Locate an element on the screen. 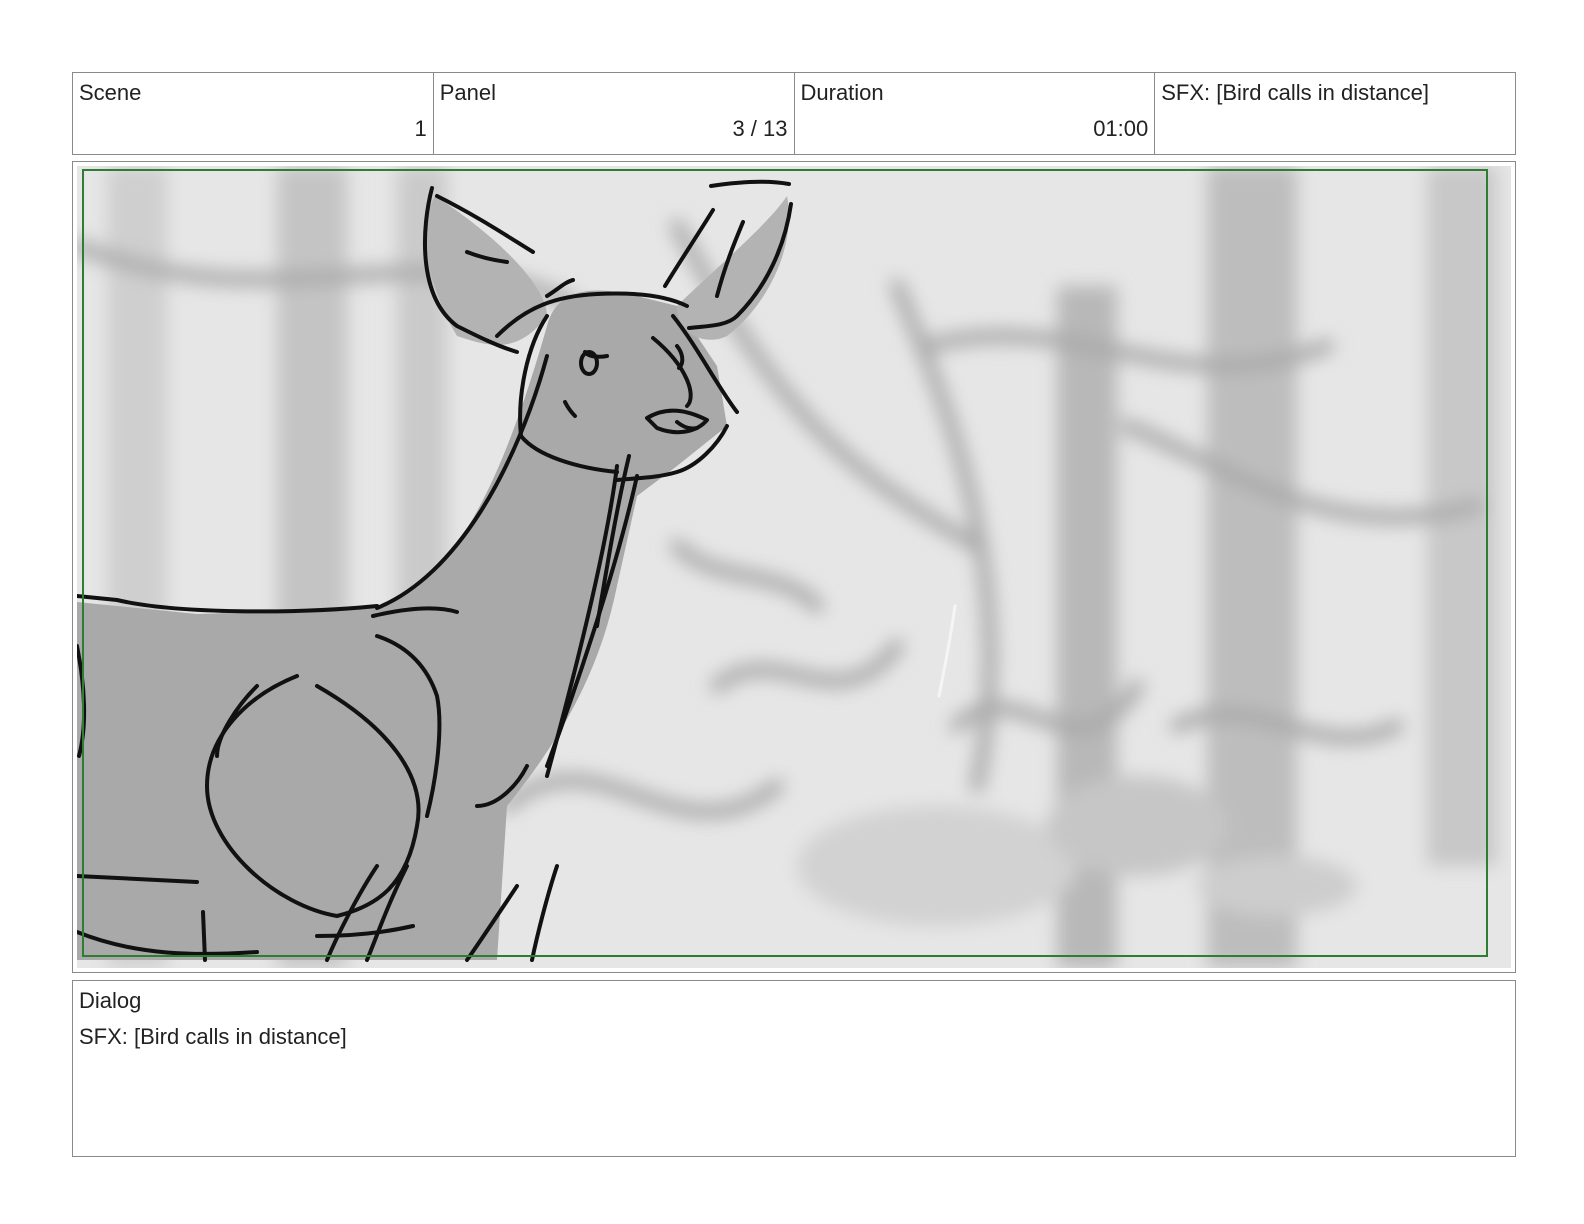 This screenshot has height=1224, width=1584. panel-label: Panel is located at coordinates (468, 92).